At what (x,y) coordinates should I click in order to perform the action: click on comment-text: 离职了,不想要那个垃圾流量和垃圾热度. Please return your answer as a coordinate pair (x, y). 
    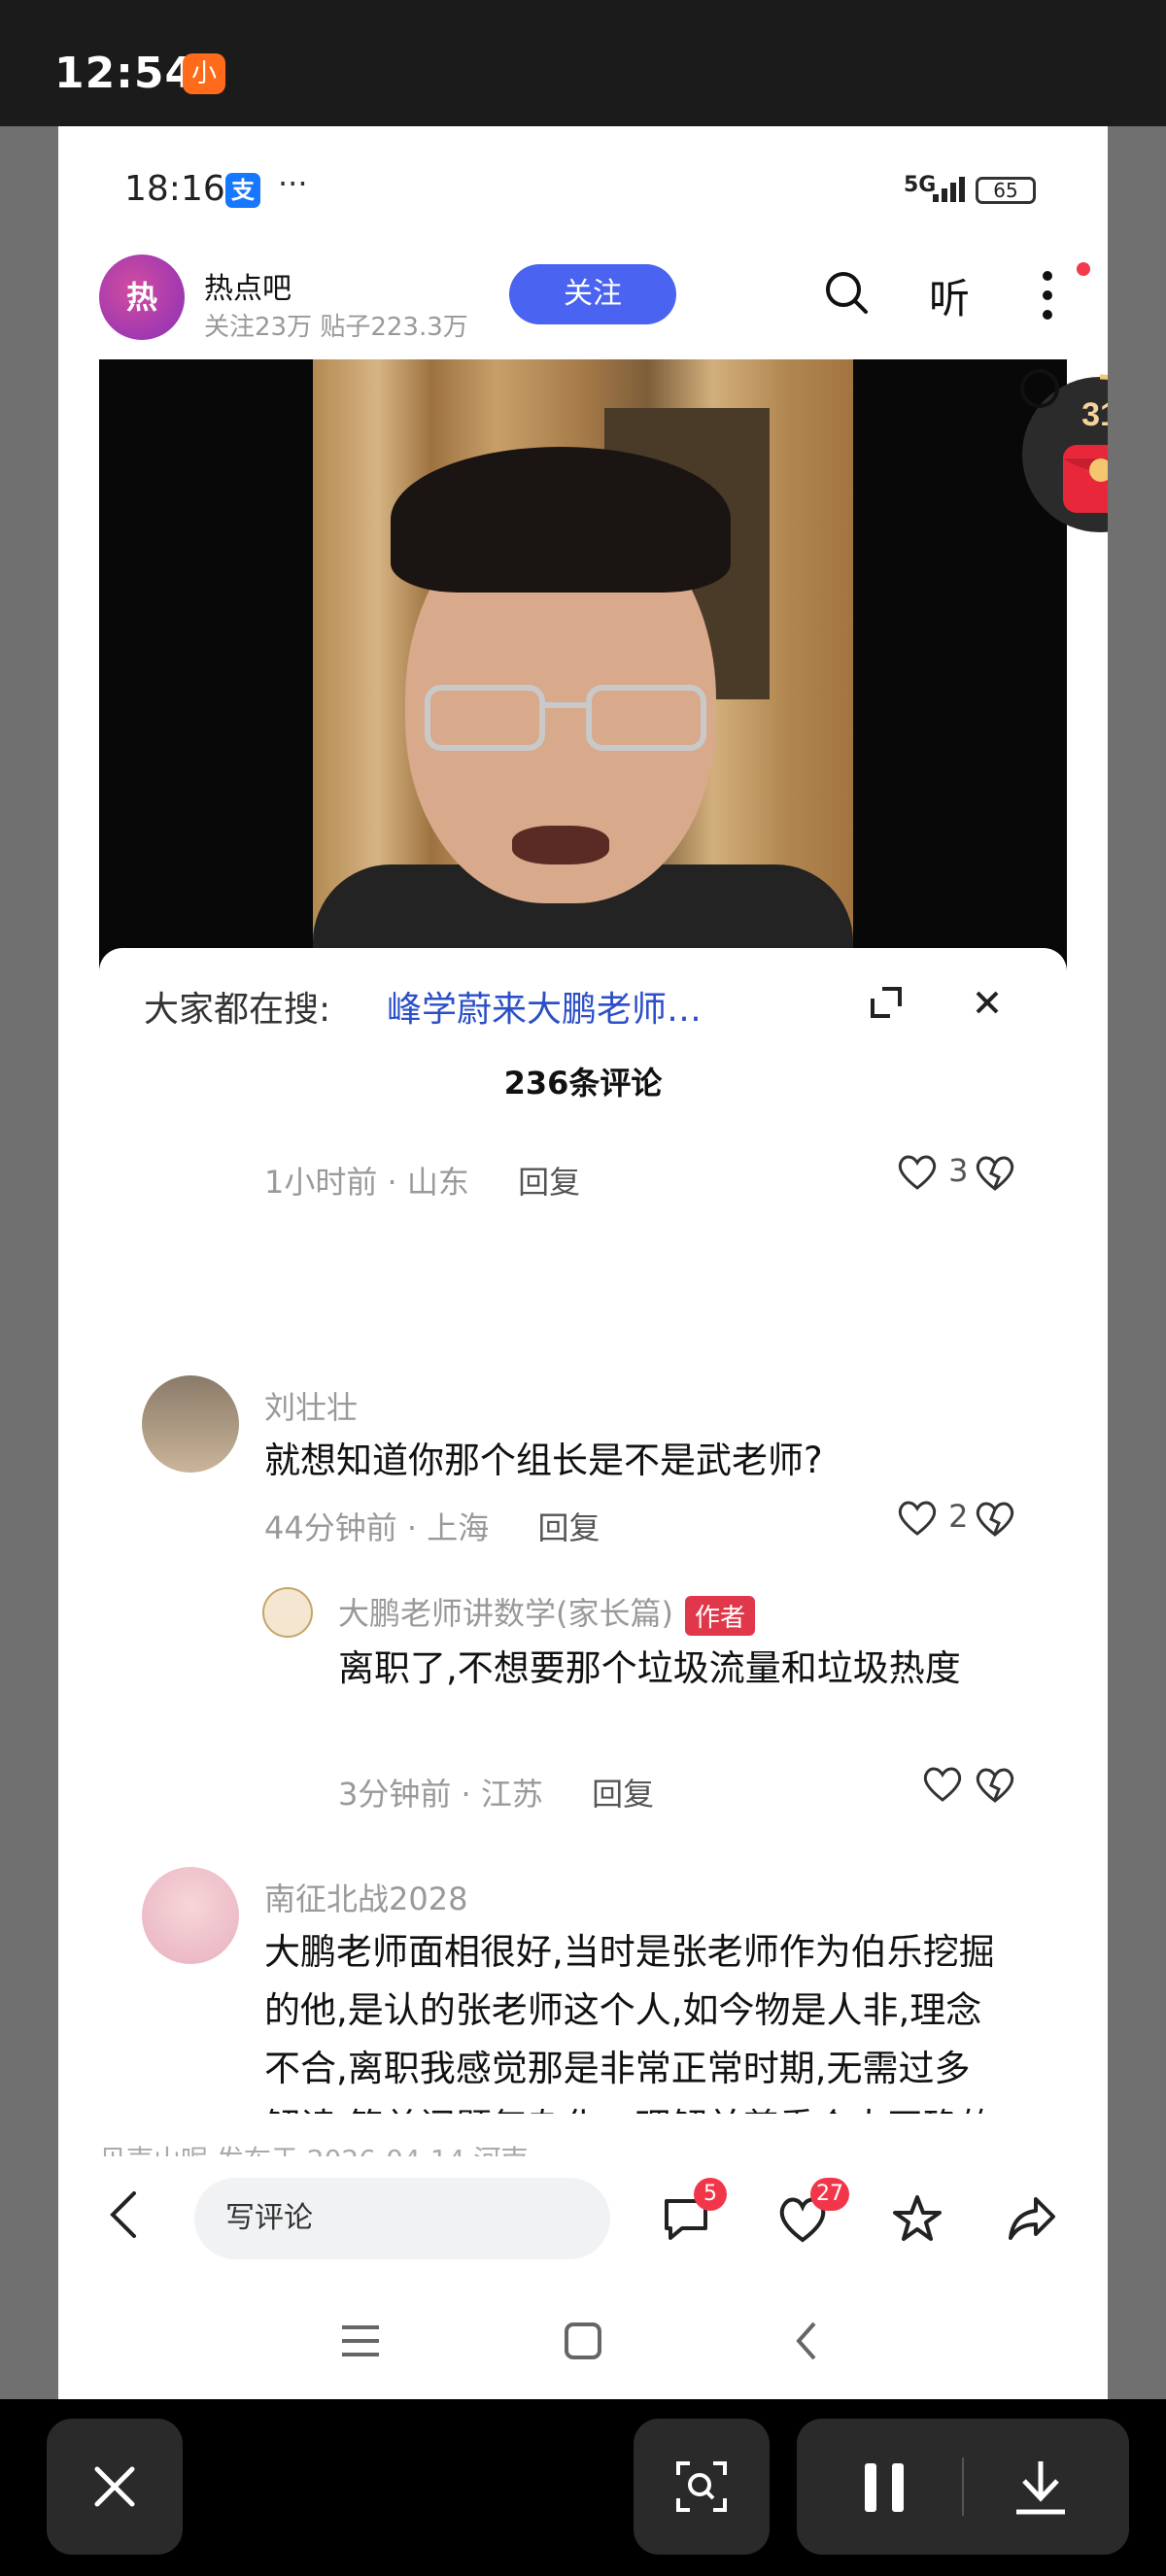
    Looking at the image, I should click on (649, 1668).